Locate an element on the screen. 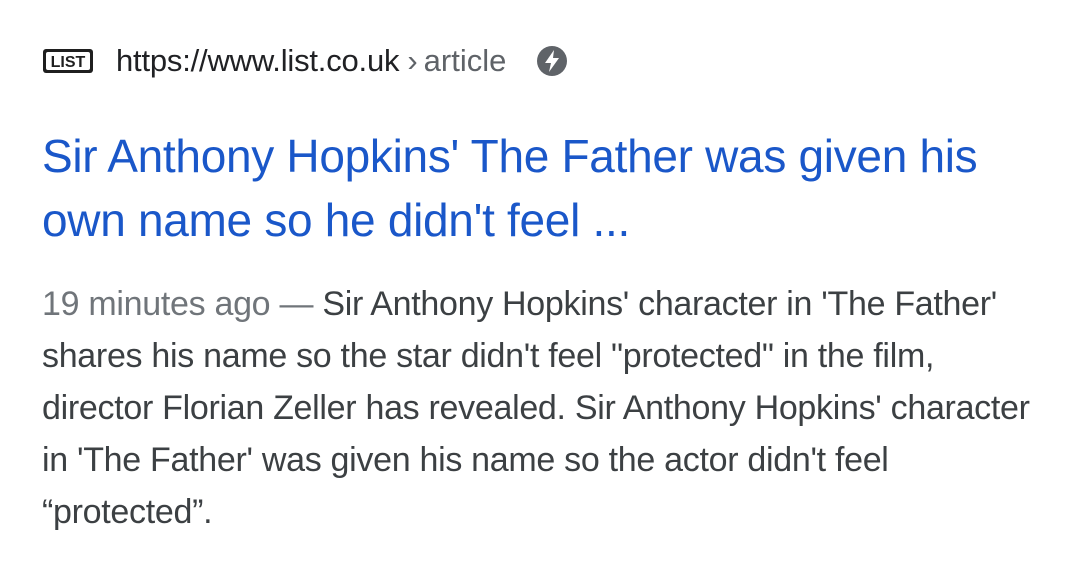 This screenshot has width=1080, height=563. site-logo-icon: LIST is located at coordinates (68, 61).